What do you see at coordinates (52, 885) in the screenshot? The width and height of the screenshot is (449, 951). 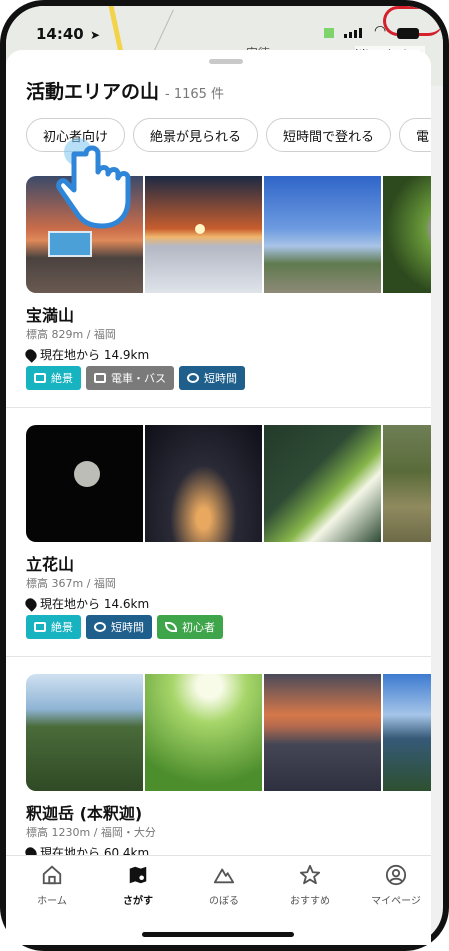 I see `tab-home: ホーム` at bounding box center [52, 885].